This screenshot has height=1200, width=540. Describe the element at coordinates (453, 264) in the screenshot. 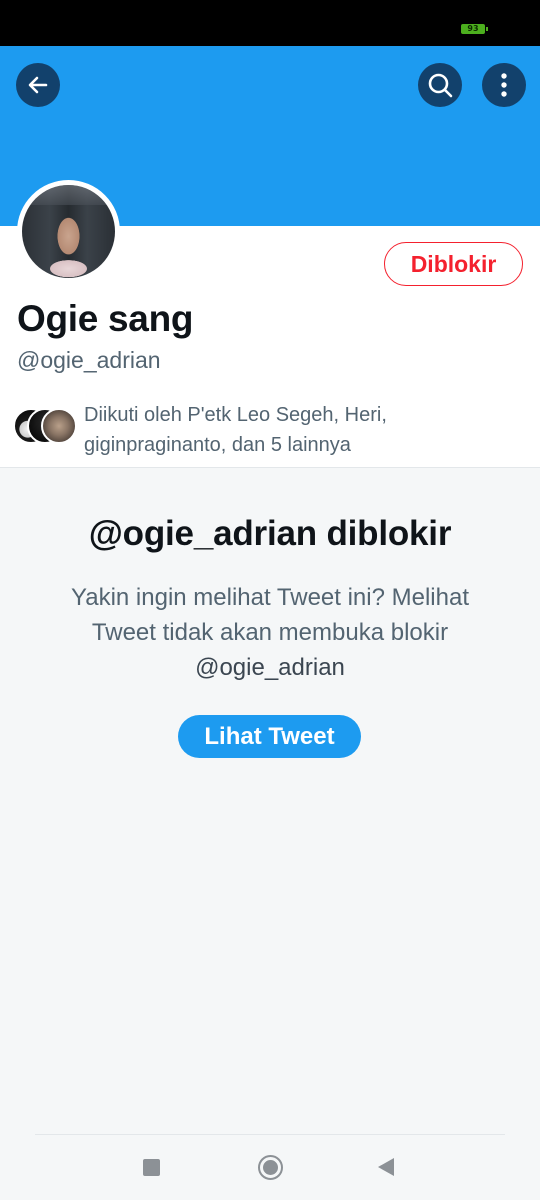

I see `blocked-button: Diblokir` at that location.